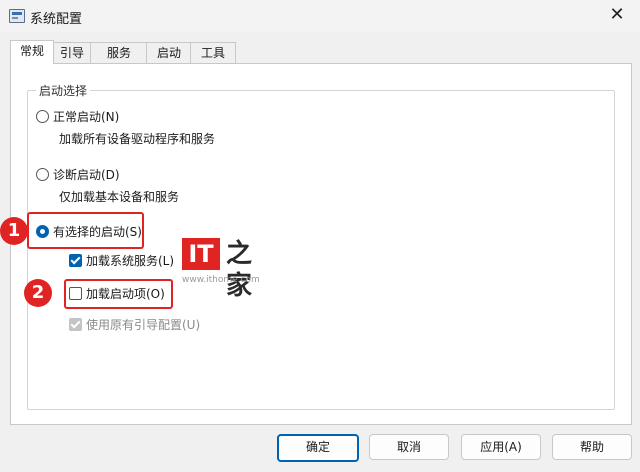 The width and height of the screenshot is (640, 472). What do you see at coordinates (86, 175) in the screenshot?
I see `diagnostic-startup-label: 诊断启动(D)` at bounding box center [86, 175].